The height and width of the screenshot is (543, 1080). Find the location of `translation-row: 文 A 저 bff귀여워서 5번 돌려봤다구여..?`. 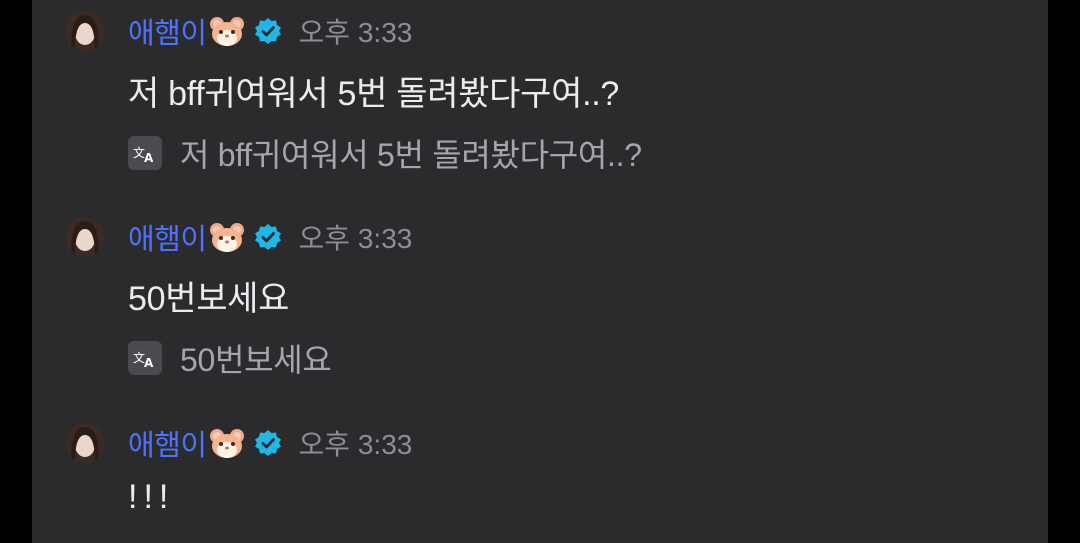

translation-row: 文 A 저 bff귀여워서 5번 돌려봤다구여..? is located at coordinates (385, 153).